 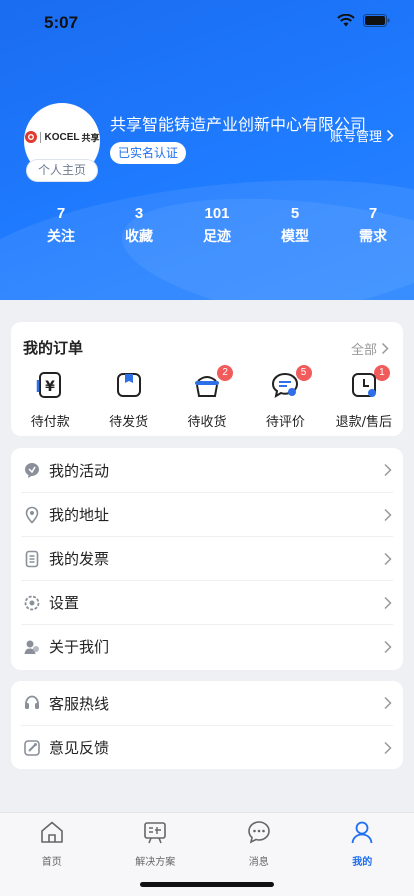 I want to click on tab-bar: 首页 解决方案 消息 我的, so click(x=207, y=854).